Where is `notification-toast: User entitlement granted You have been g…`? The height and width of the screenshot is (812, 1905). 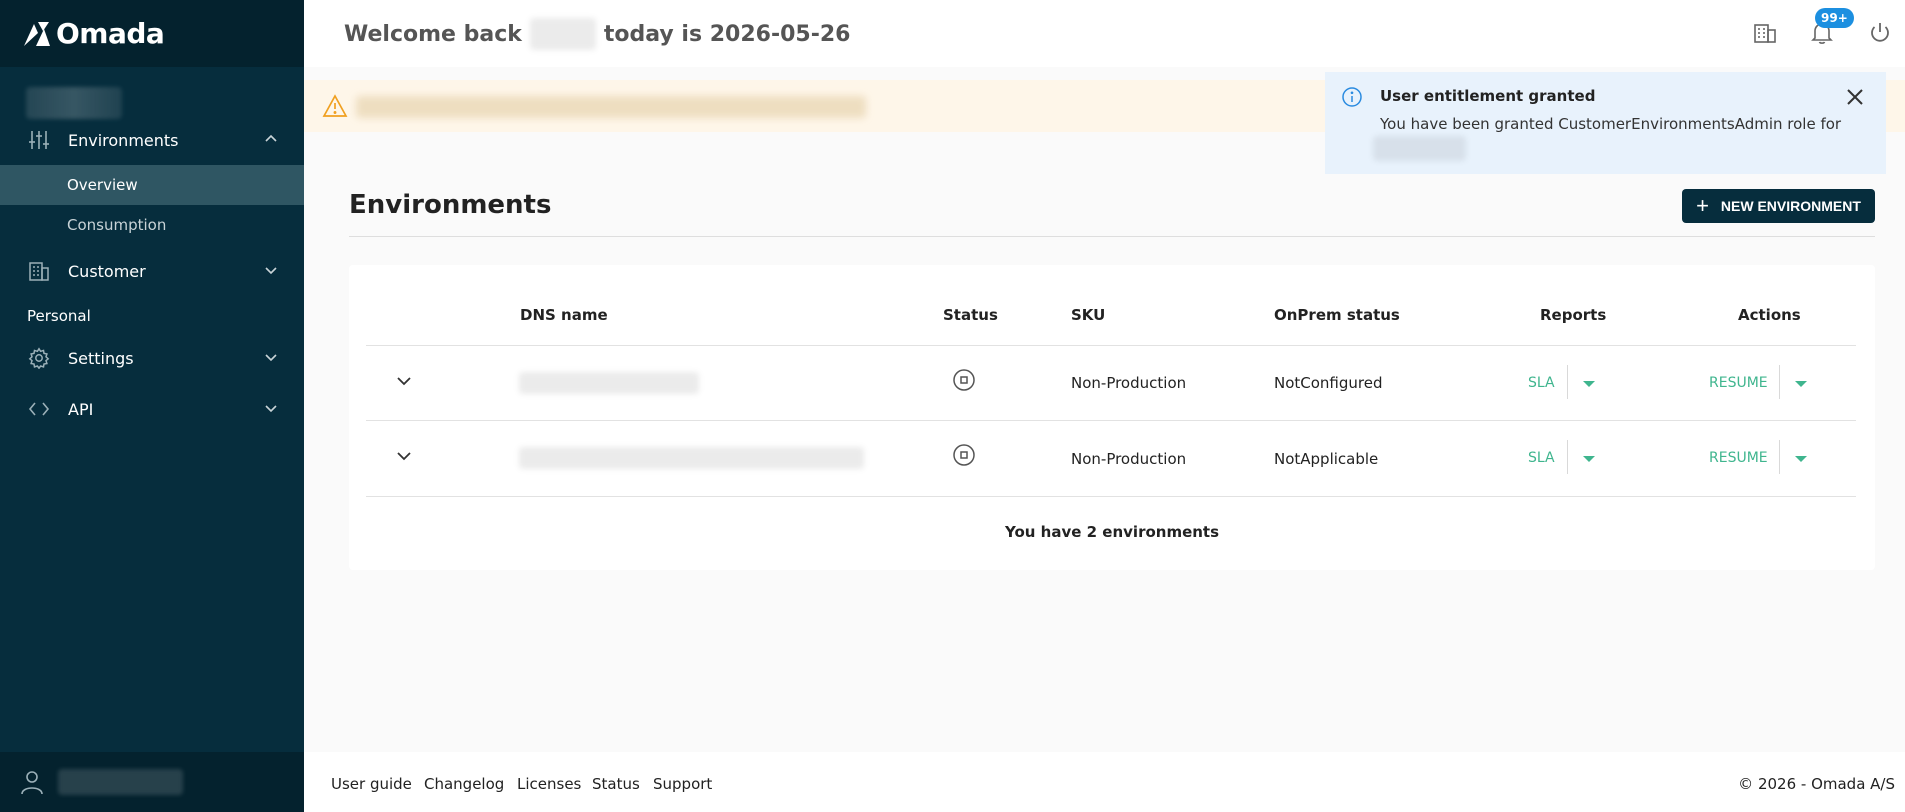
notification-toast: User entitlement granted You have been g… is located at coordinates (1605, 123).